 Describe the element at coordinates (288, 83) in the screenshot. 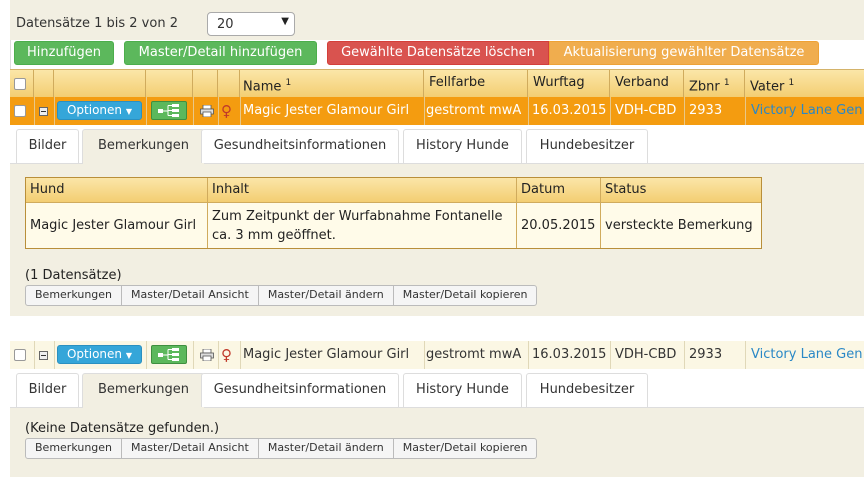

I see `header-name-sup: 1` at that location.